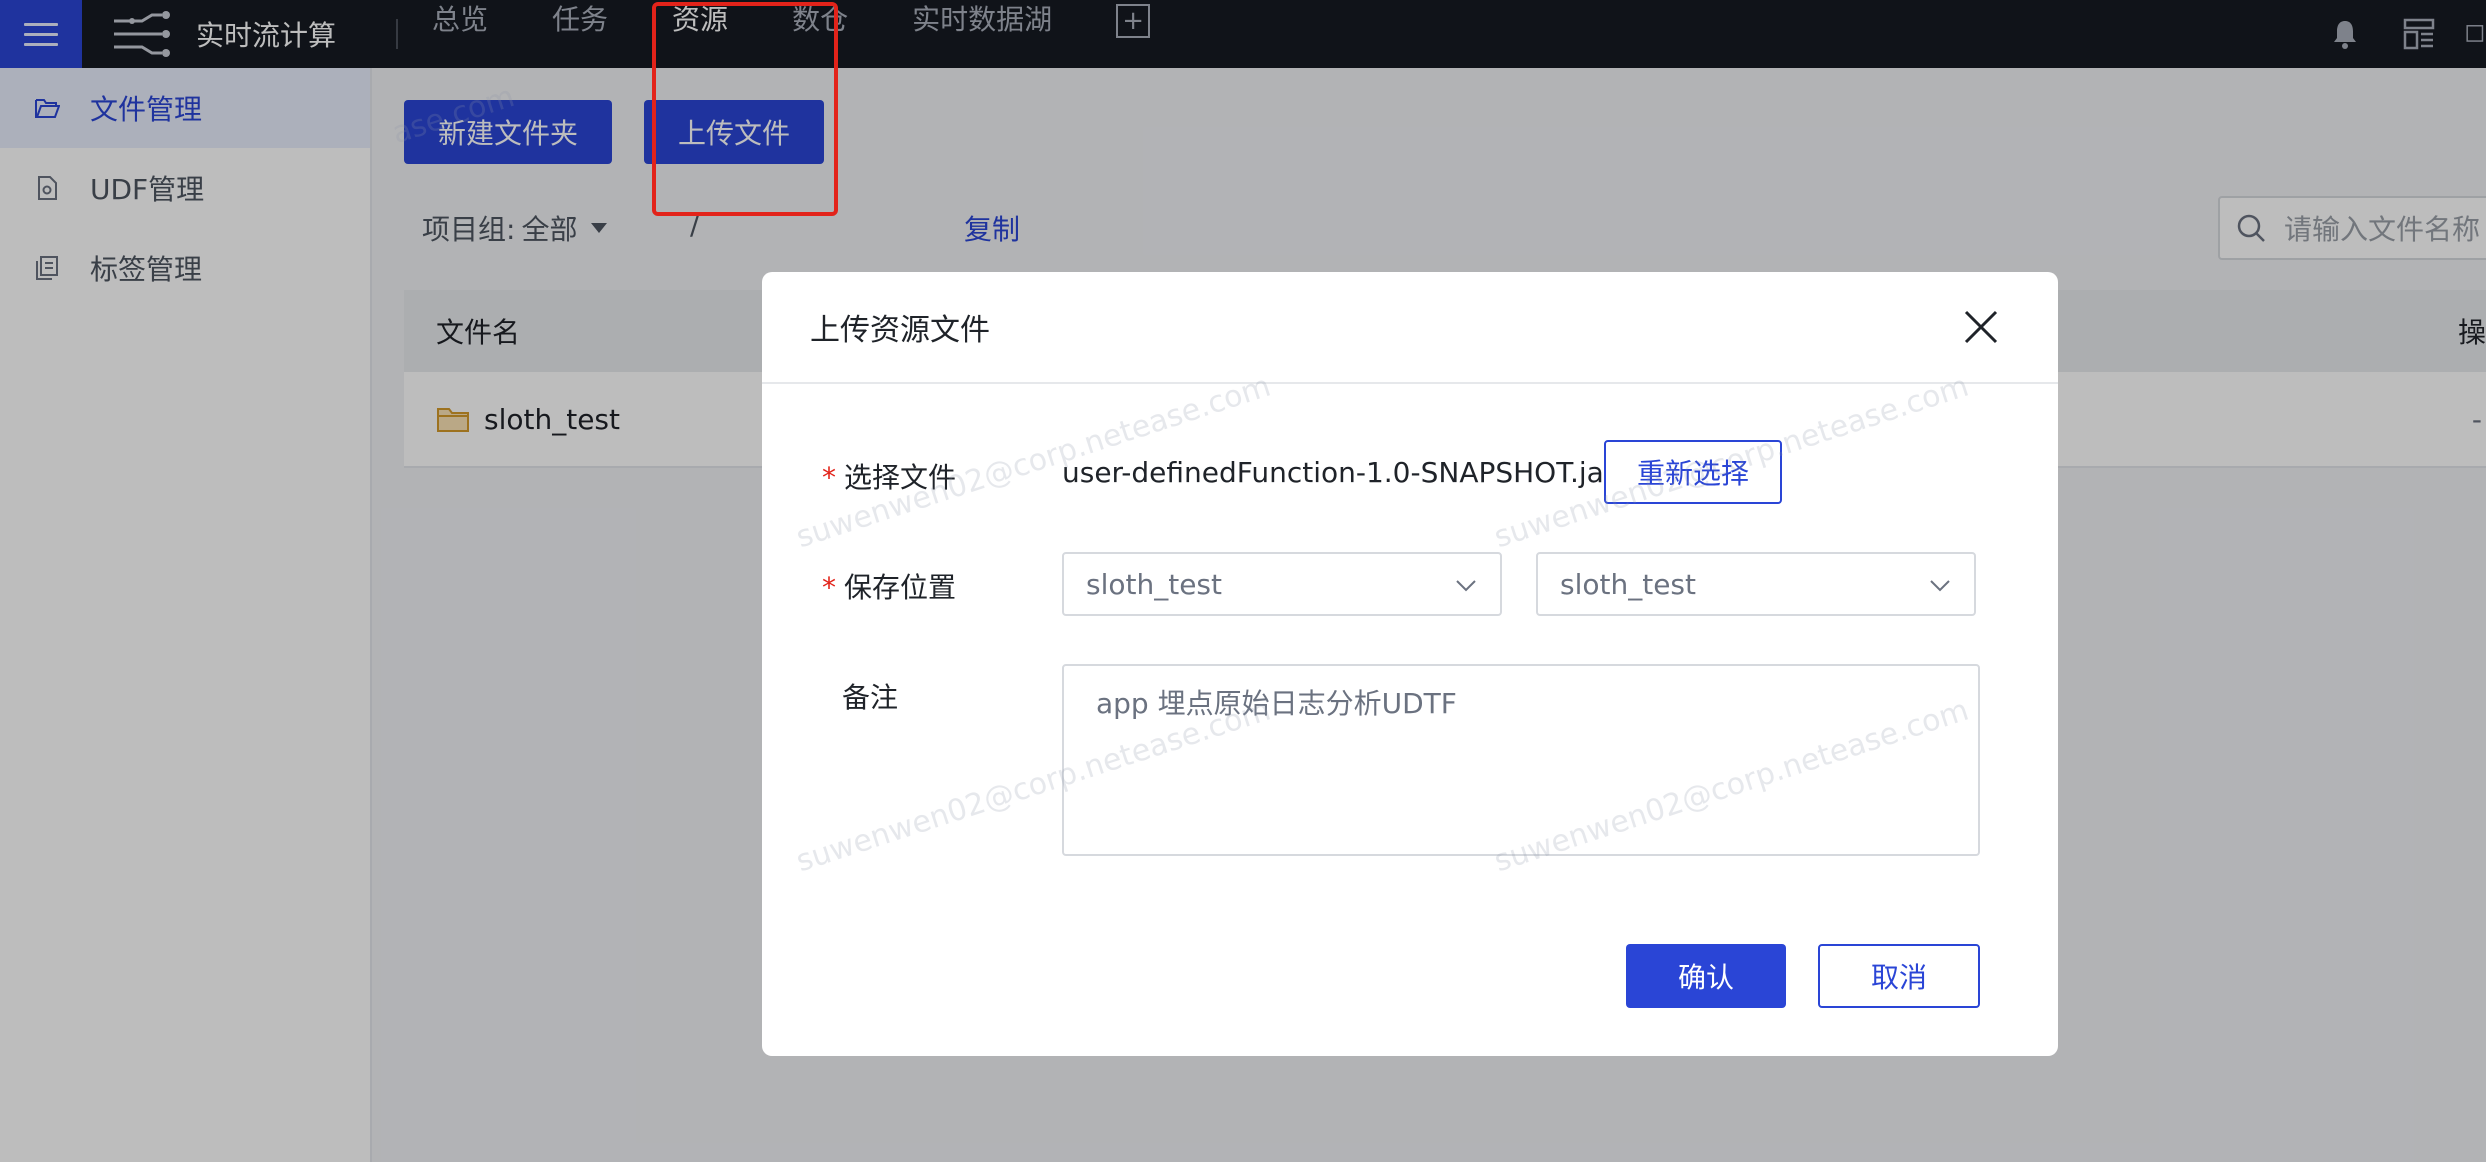 The image size is (2486, 1162). I want to click on reselect-button: 重新选择, so click(1693, 472).